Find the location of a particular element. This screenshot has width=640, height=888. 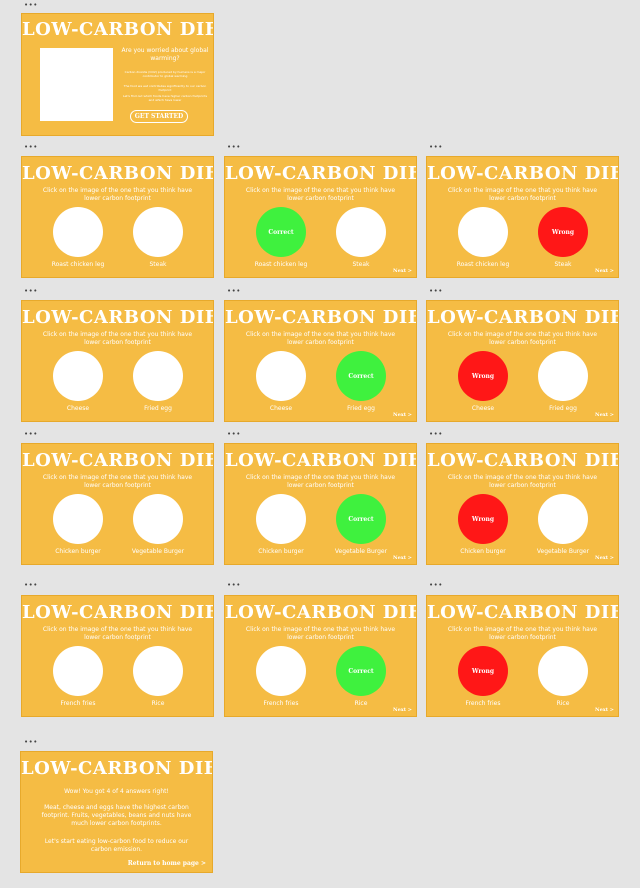

get-started-button: GET STARTED is located at coordinates (159, 116).